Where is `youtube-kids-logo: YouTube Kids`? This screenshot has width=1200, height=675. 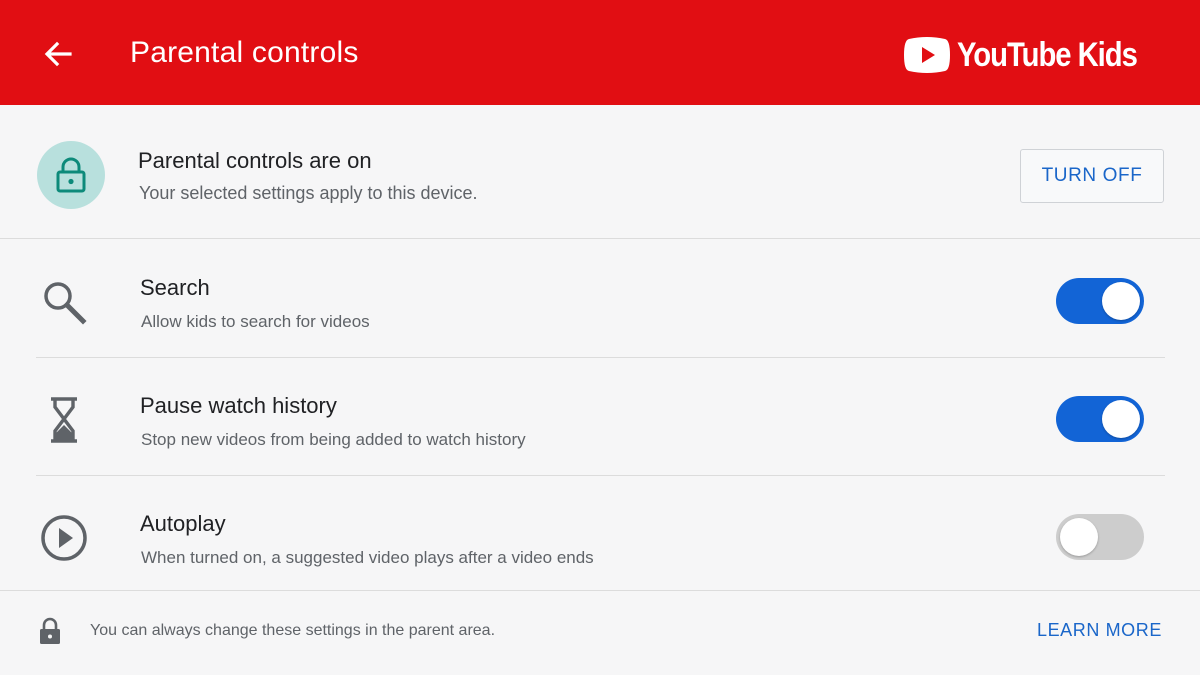 youtube-kids-logo: YouTube Kids is located at coordinates (1034, 55).